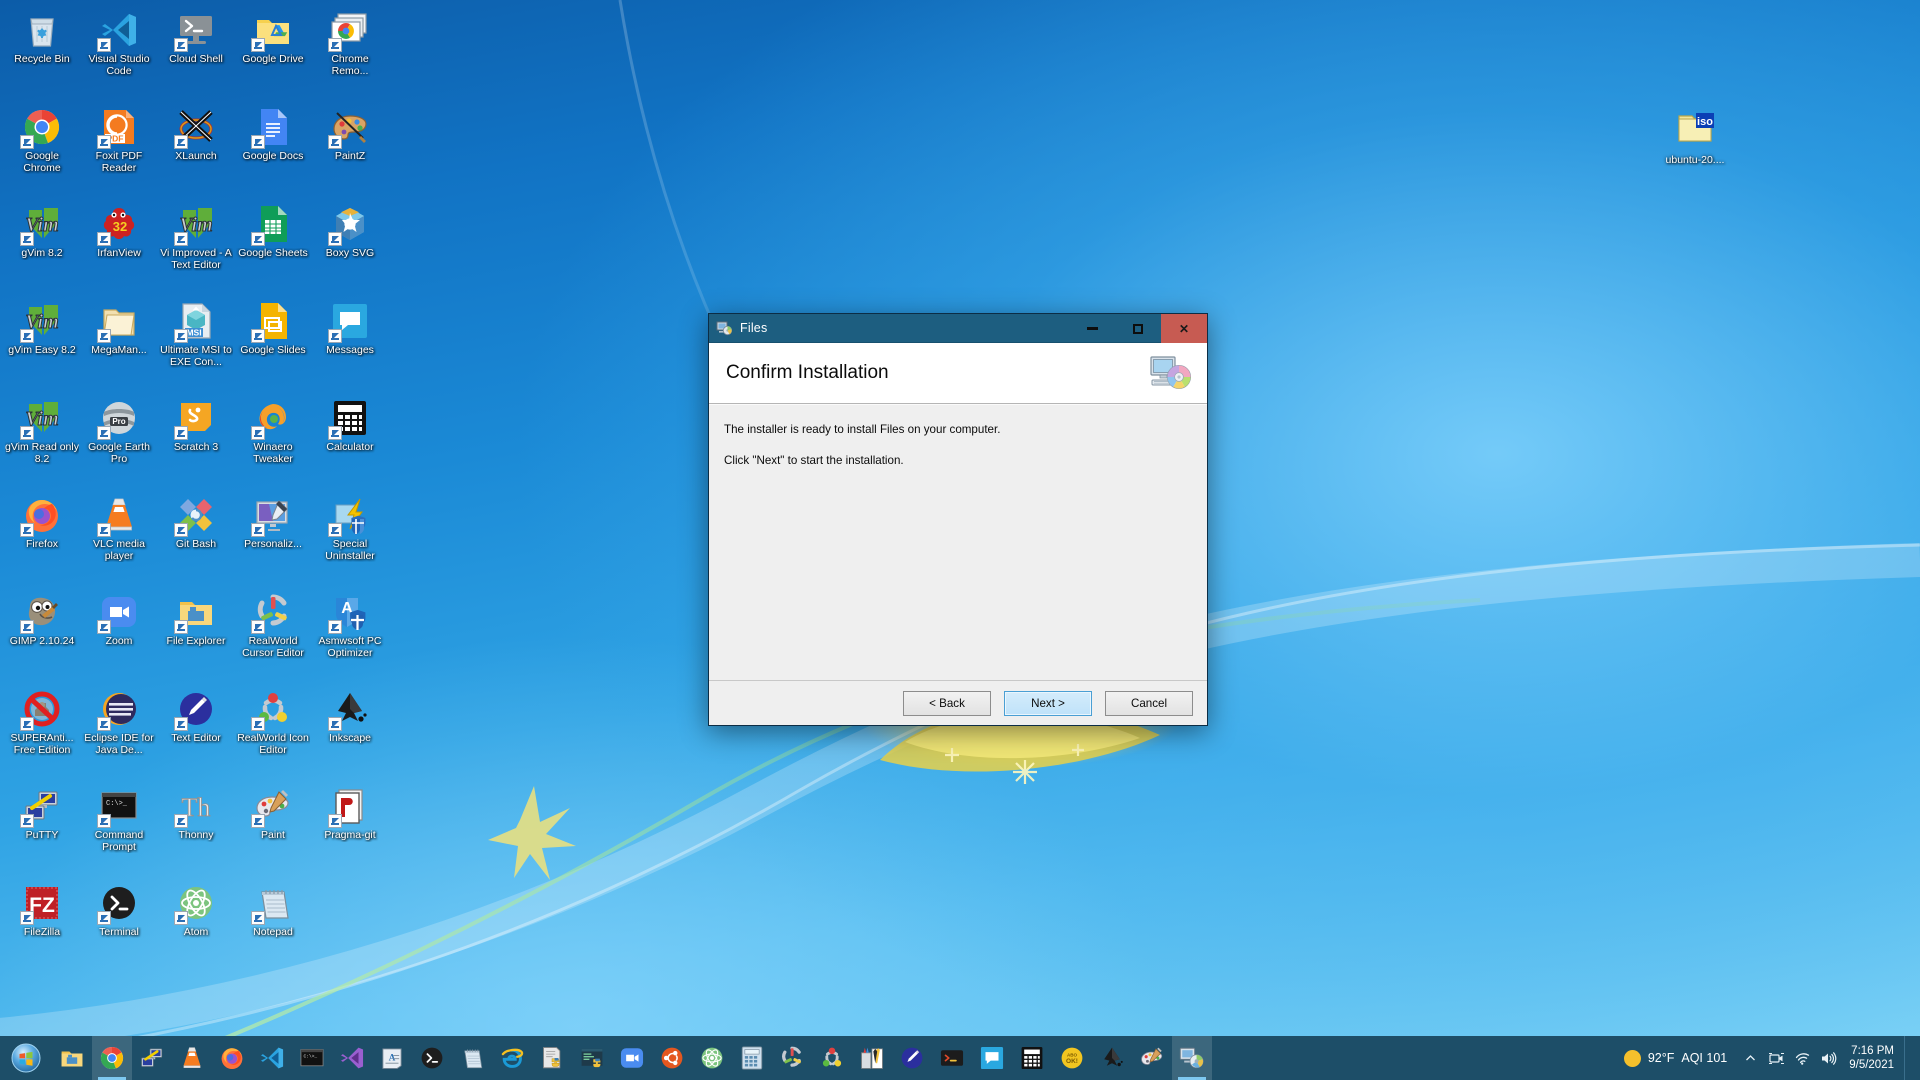 The image size is (1920, 1080). Describe the element at coordinates (272, 1058) in the screenshot. I see `taskbar-item-visual-studio-code` at that location.